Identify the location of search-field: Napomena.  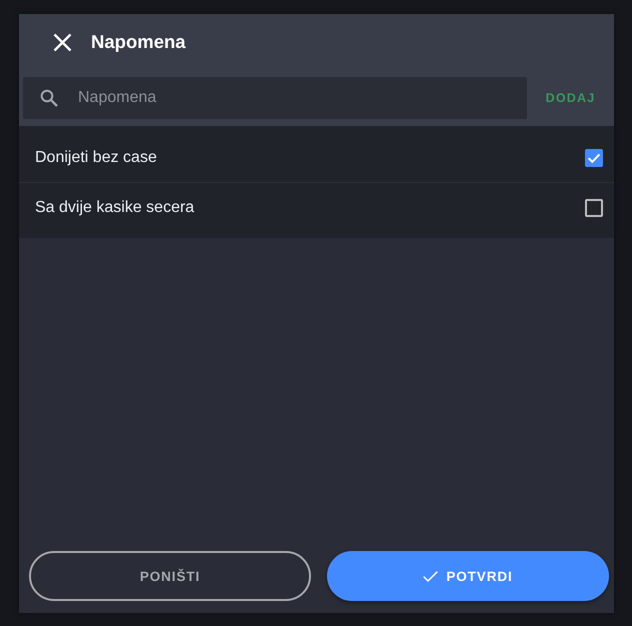
(275, 98).